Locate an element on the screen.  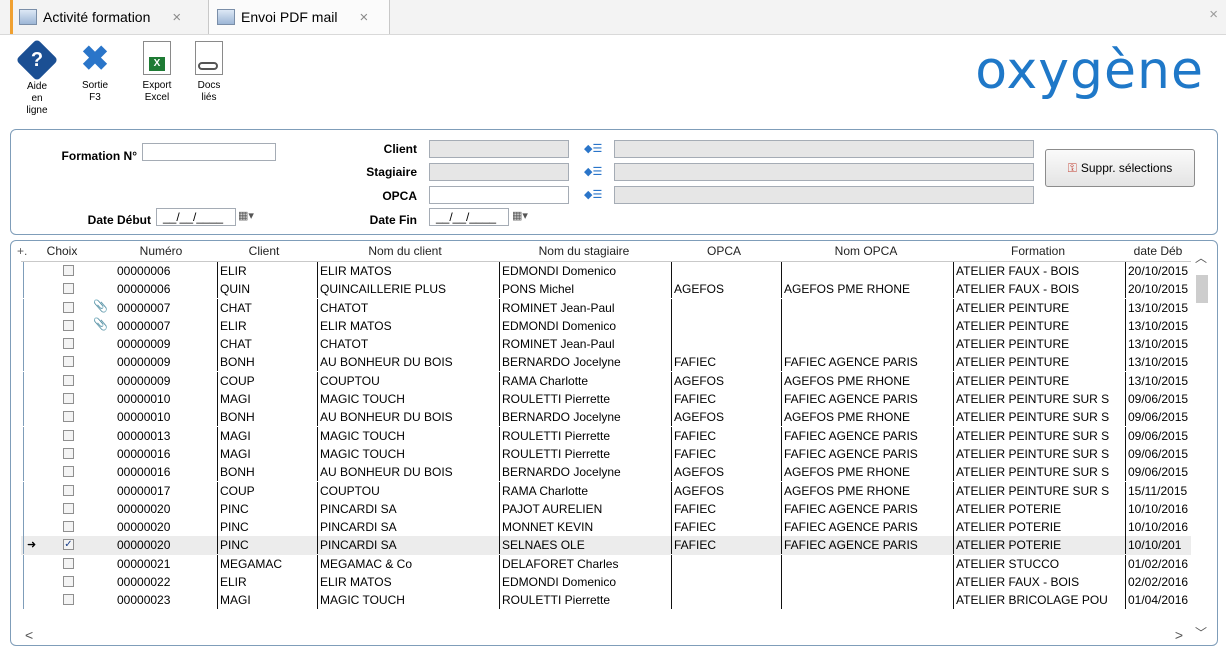
add-column-icon: +. is located at coordinates (22, 251).